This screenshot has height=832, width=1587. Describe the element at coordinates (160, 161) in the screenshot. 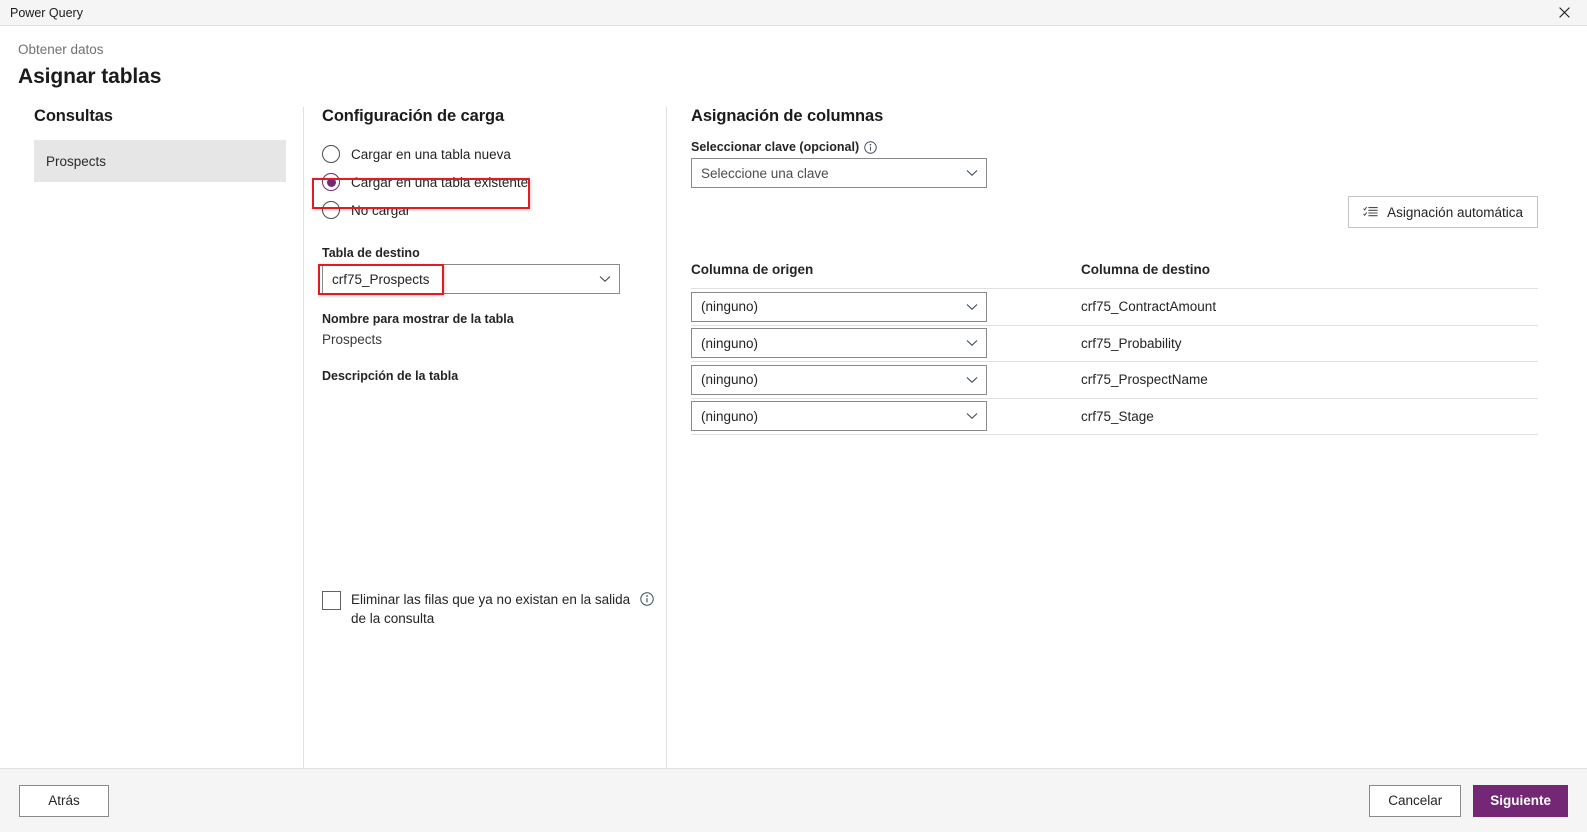

I see `sidebar-item-prospects: Prospects` at that location.